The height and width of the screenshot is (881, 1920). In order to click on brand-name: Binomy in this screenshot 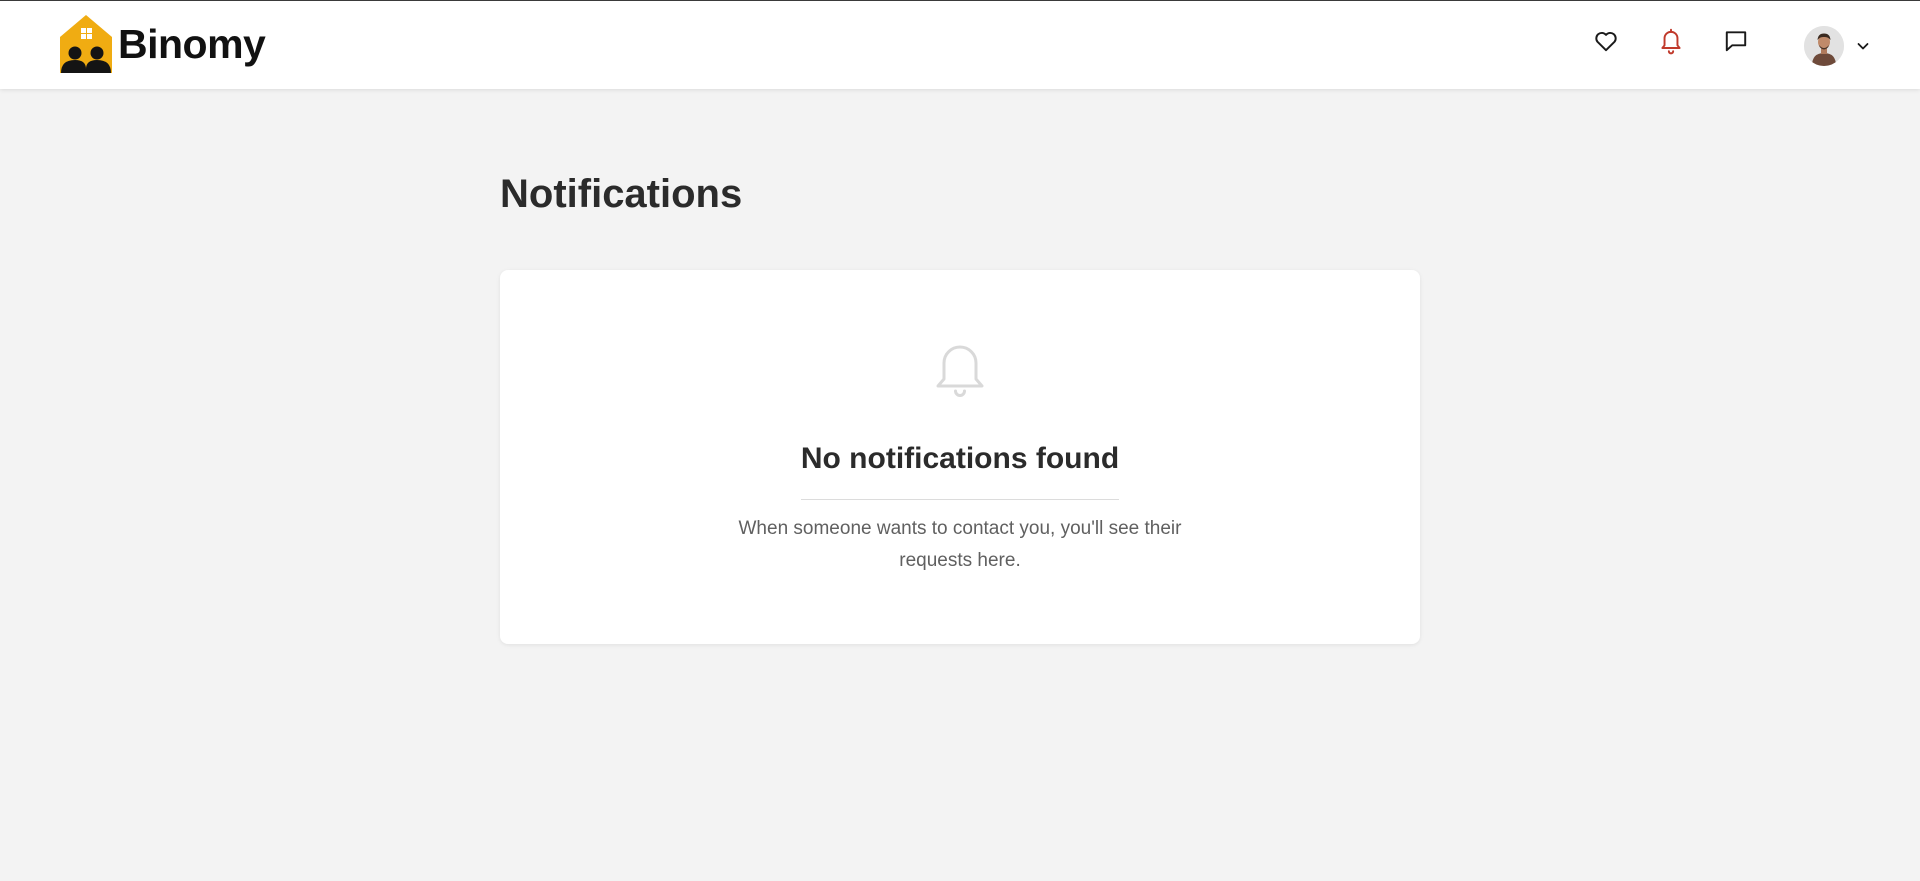, I will do `click(192, 43)`.